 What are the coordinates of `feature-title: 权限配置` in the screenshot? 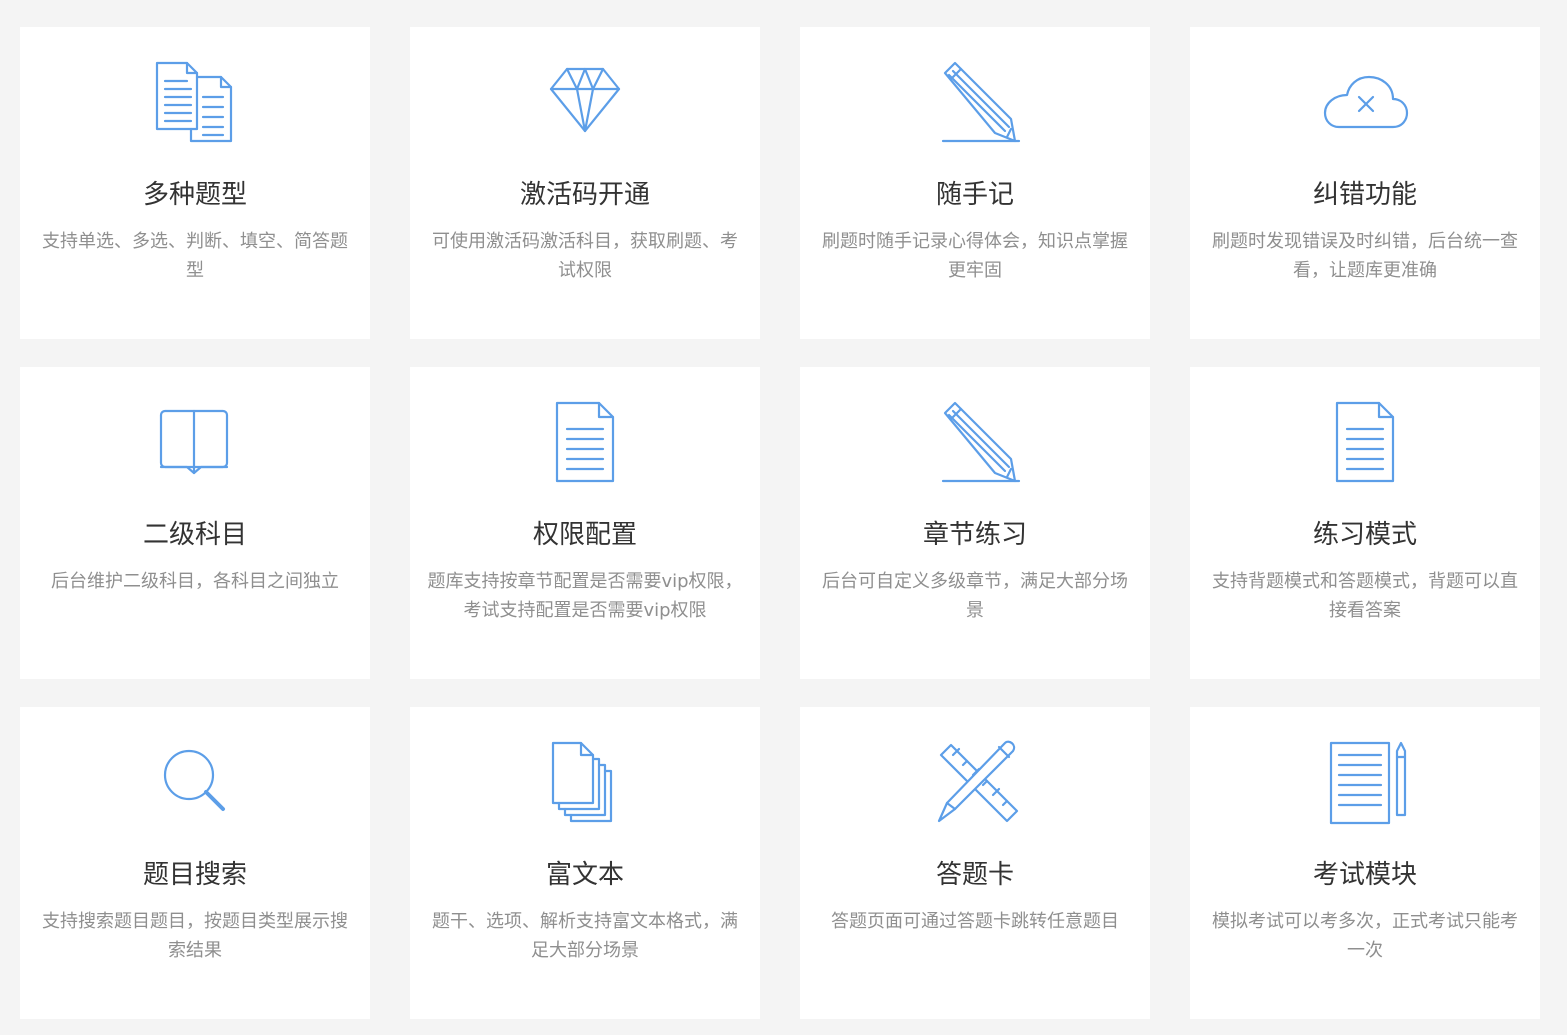 It's located at (584, 535).